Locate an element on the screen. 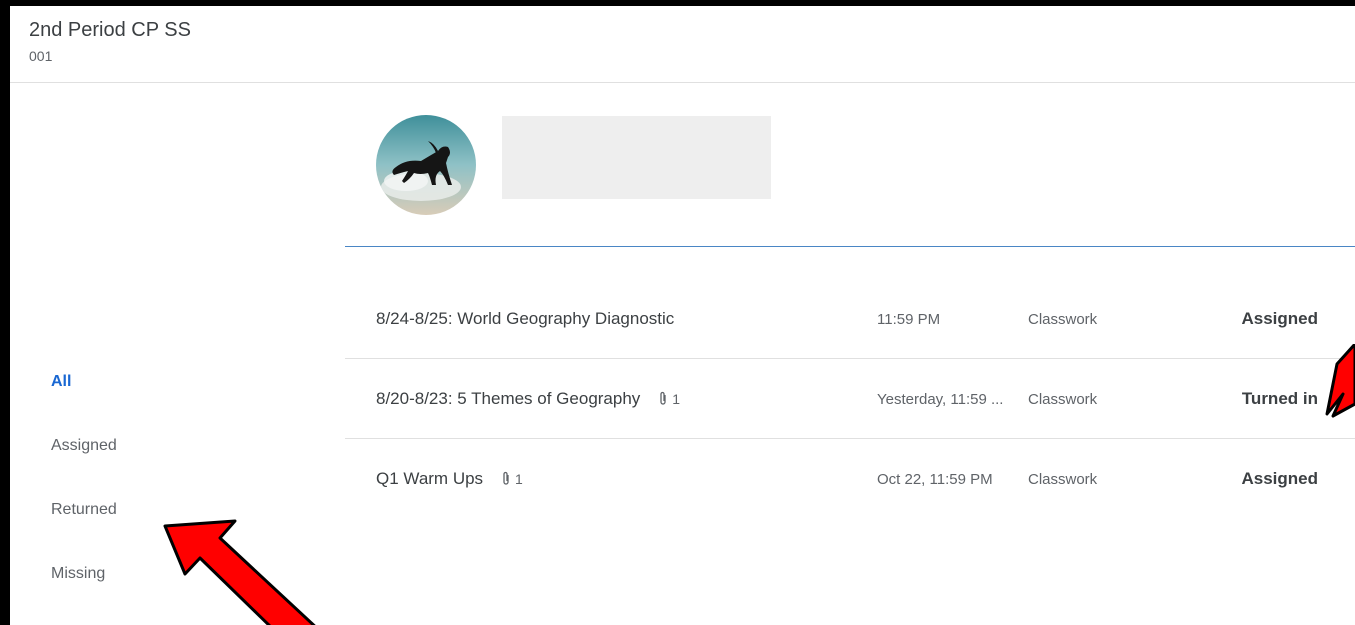 This screenshot has width=1355, height=625. assignment-title: 8/24-8/25: World Geography Diagnostic is located at coordinates (525, 319).